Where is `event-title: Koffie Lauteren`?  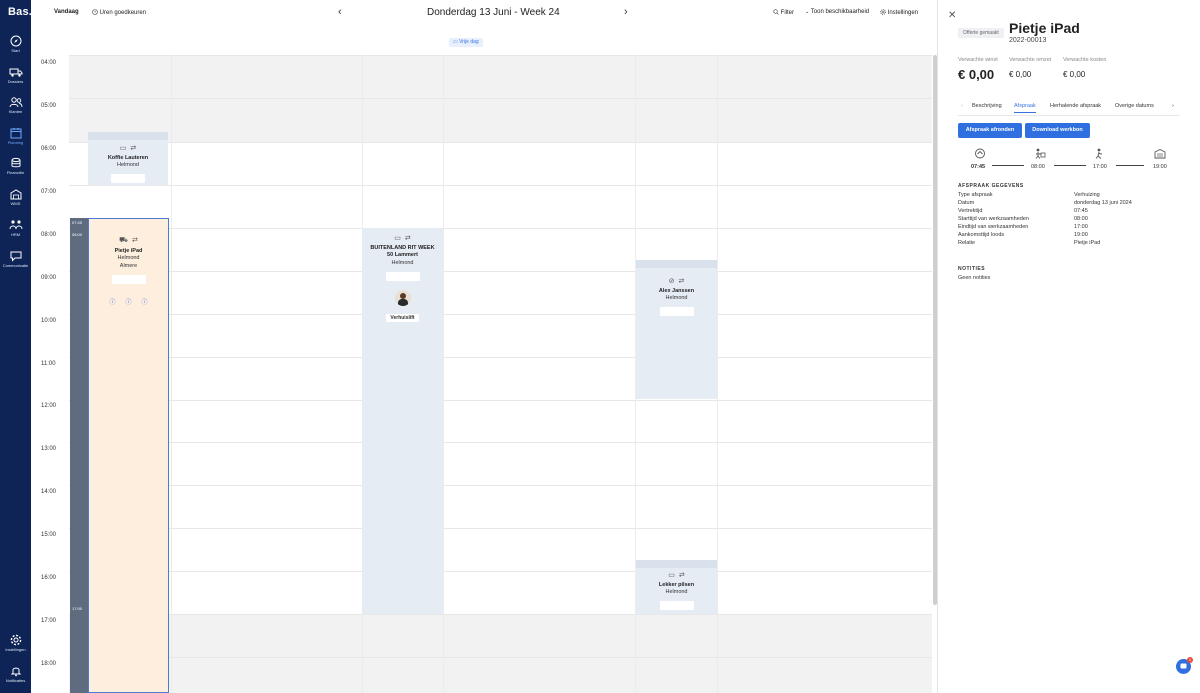 event-title: Koffie Lauteren is located at coordinates (128, 158).